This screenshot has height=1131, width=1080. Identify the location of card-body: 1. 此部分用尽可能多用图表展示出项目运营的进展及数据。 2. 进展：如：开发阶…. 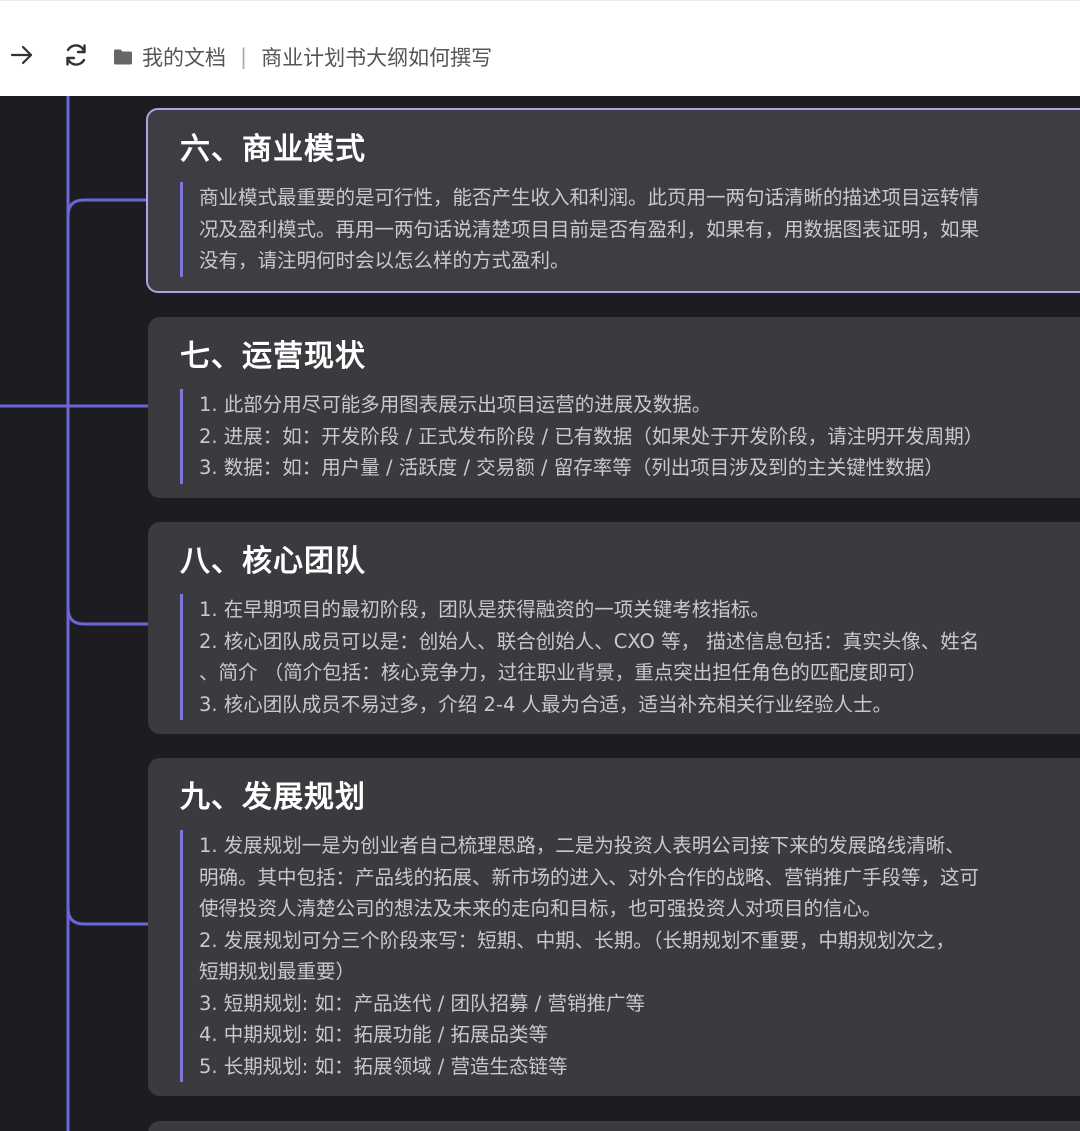
(624, 436).